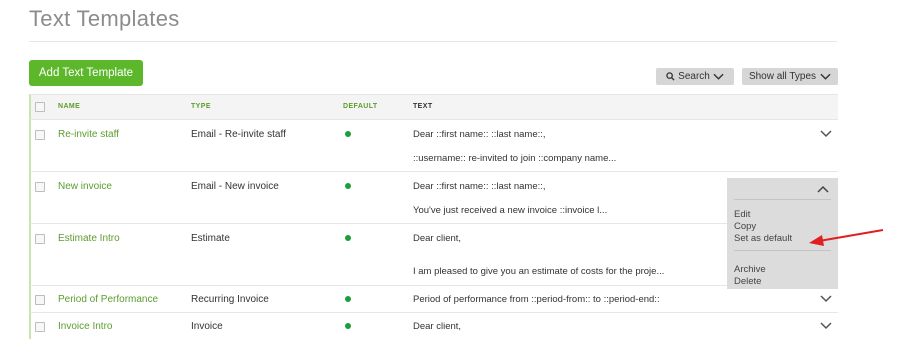 This screenshot has width=920, height=346. Describe the element at coordinates (763, 238) in the screenshot. I see `menu-item-set-as-default: Set as default` at that location.